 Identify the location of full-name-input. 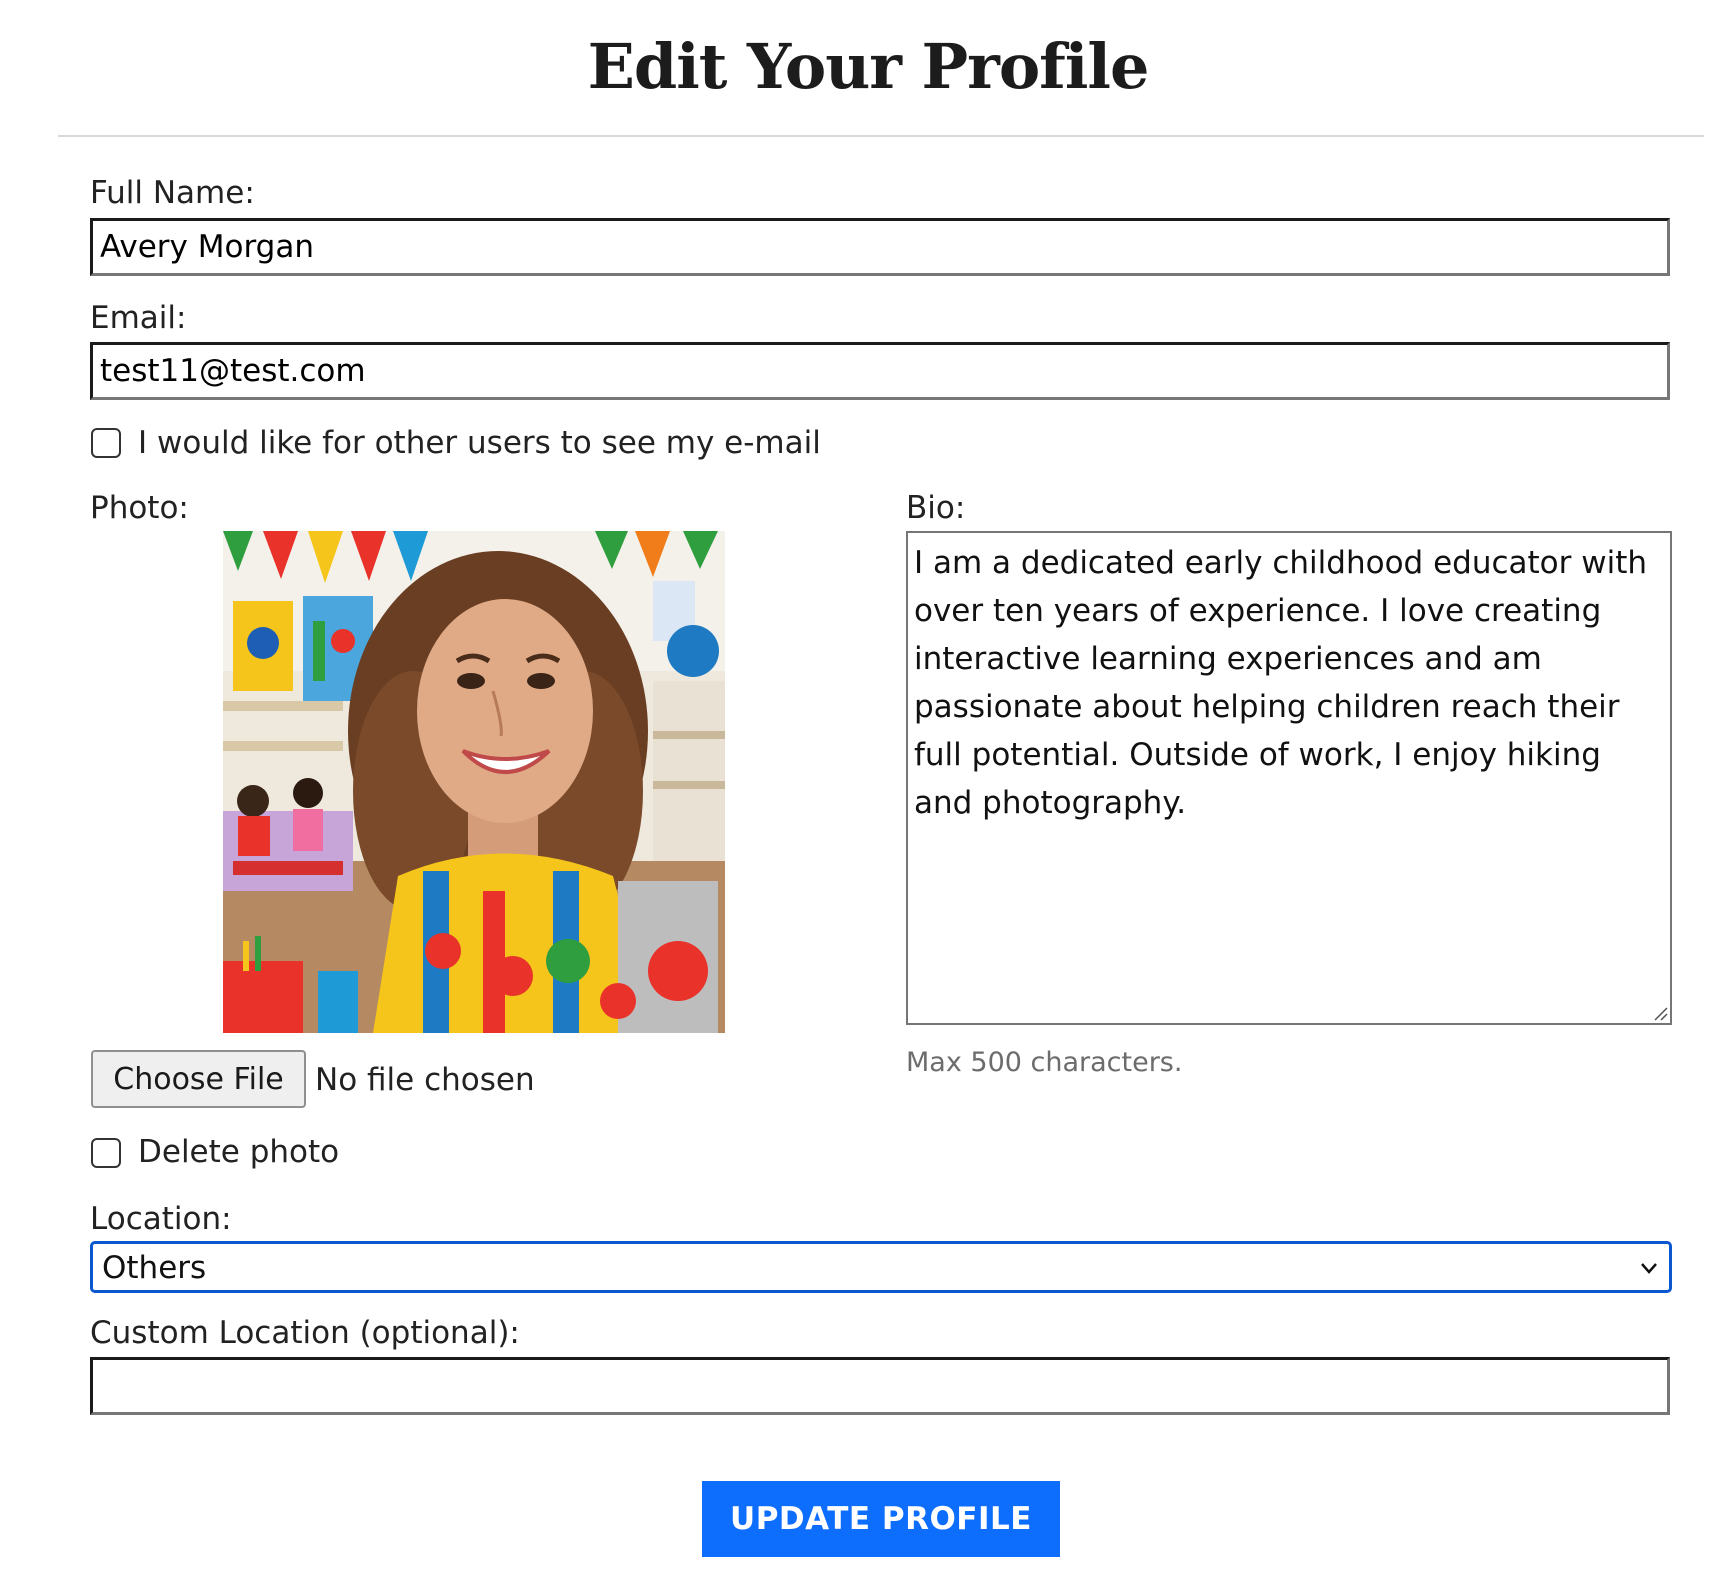
(880, 247).